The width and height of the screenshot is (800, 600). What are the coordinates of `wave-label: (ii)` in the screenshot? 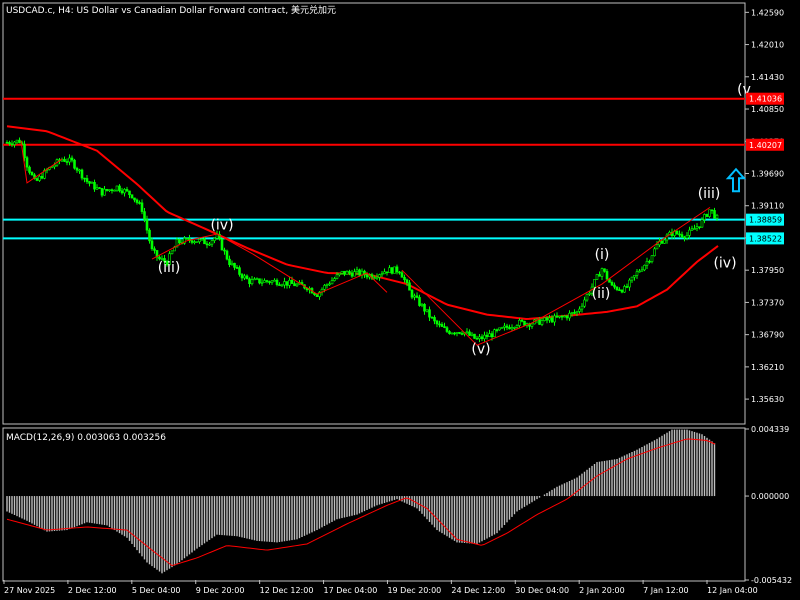 It's located at (601, 294).